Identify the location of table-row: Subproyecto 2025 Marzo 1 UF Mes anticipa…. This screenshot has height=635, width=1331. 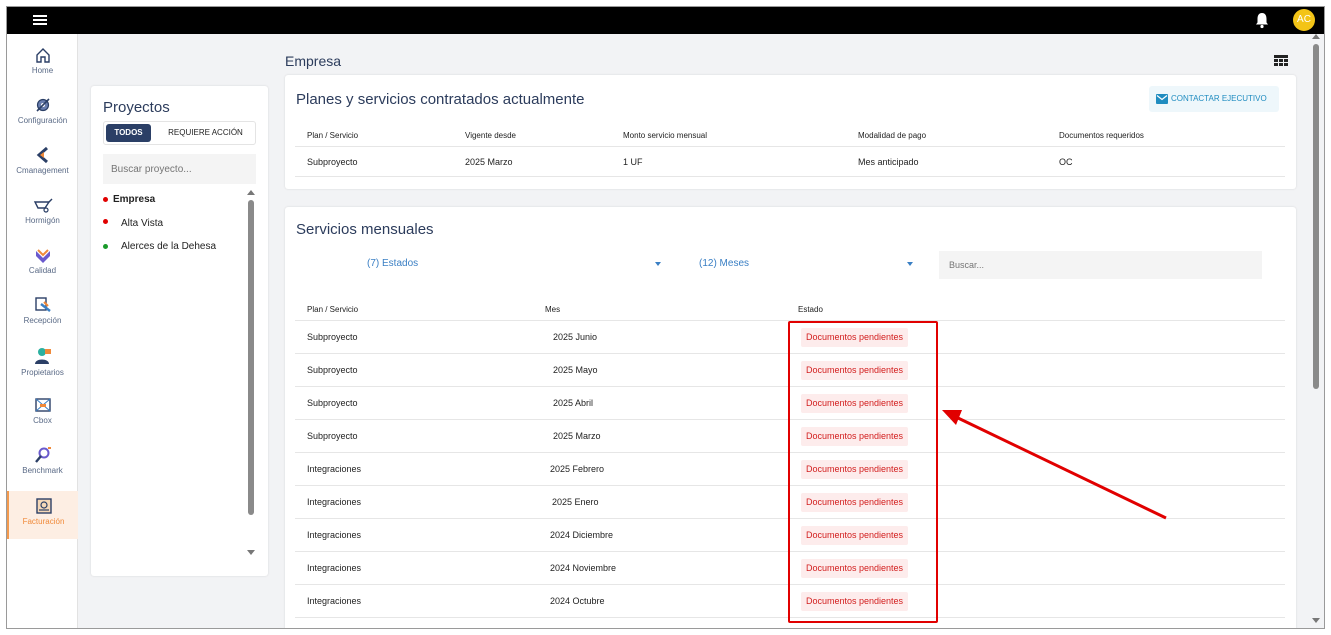
(790, 162).